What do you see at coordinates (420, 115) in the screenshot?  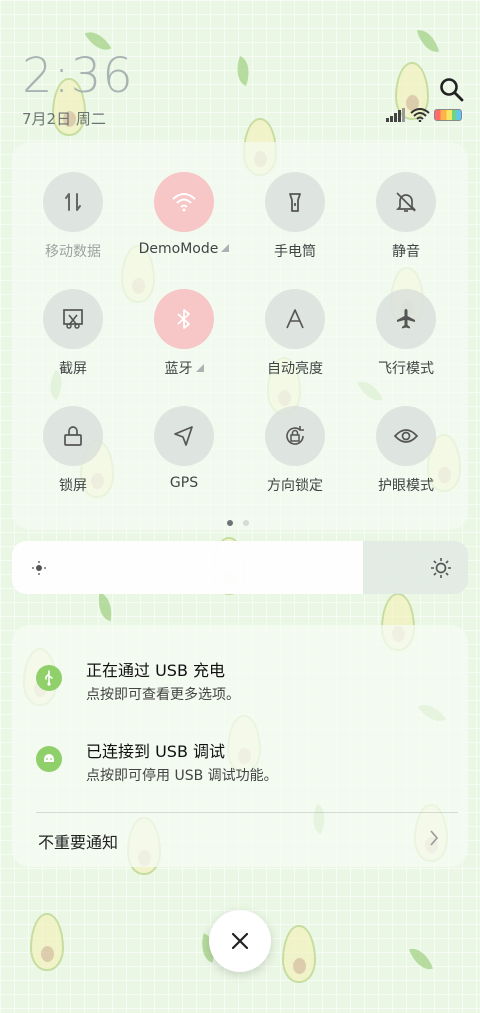 I see `wifi-status-icon` at bounding box center [420, 115].